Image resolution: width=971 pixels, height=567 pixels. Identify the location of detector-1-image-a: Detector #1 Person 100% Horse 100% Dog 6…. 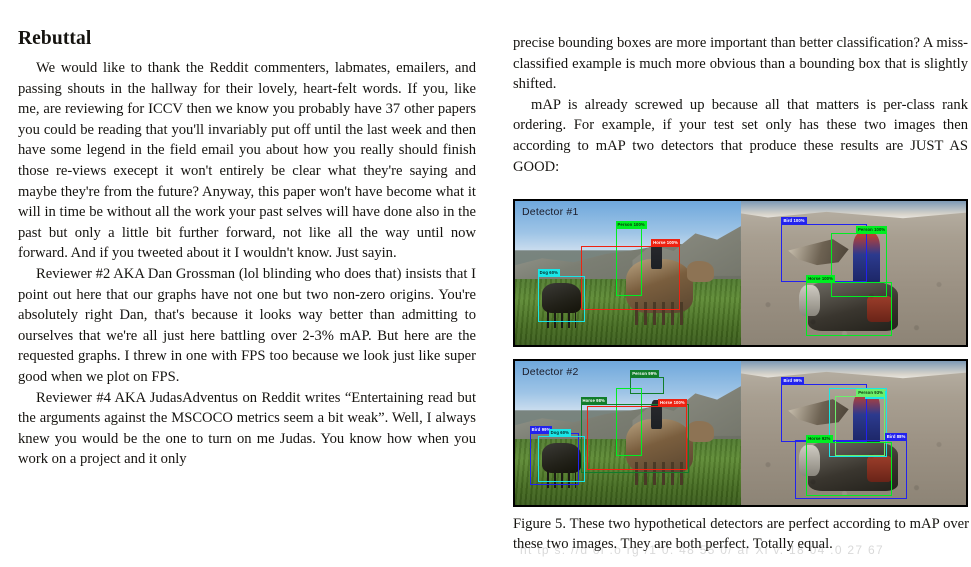
(628, 273).